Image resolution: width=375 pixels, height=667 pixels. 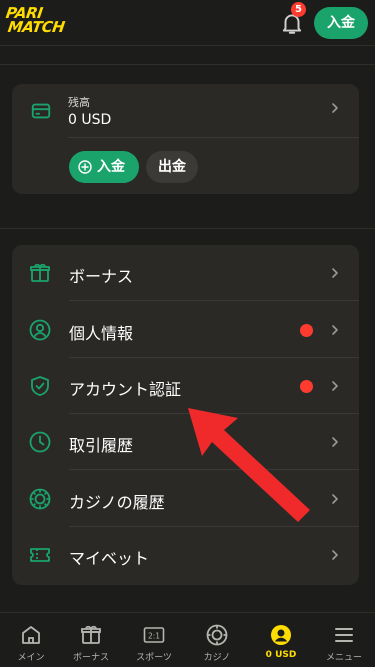 What do you see at coordinates (249, 465) in the screenshot?
I see `annotation-arrow-icon` at bounding box center [249, 465].